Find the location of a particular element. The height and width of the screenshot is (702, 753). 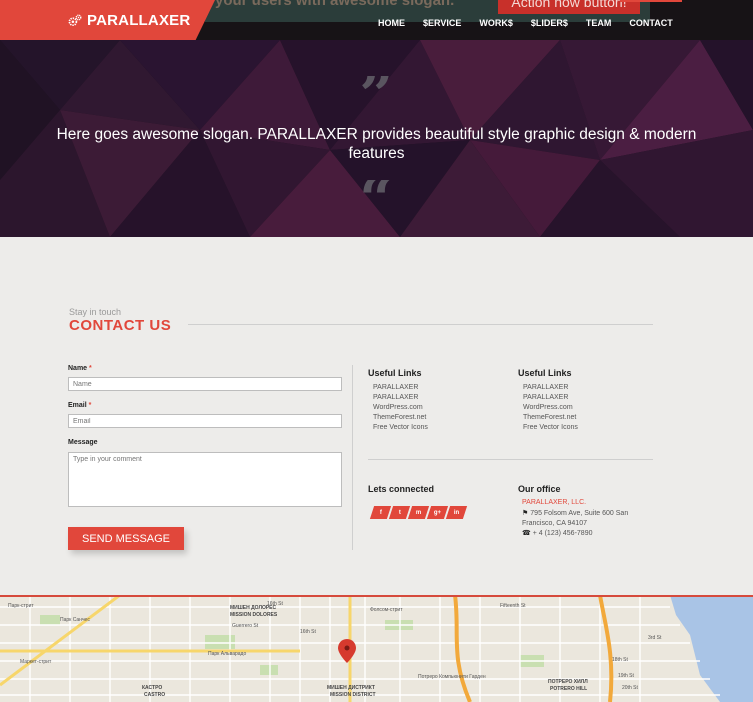

facebook-icon: f is located at coordinates (380, 512).